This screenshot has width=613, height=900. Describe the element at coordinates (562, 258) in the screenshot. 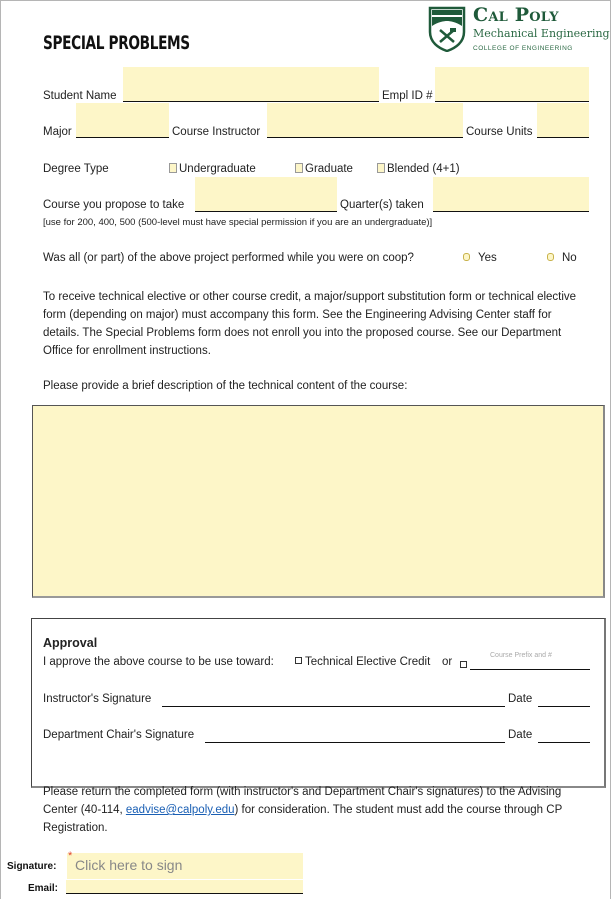

I see `coop-option-no: No` at that location.